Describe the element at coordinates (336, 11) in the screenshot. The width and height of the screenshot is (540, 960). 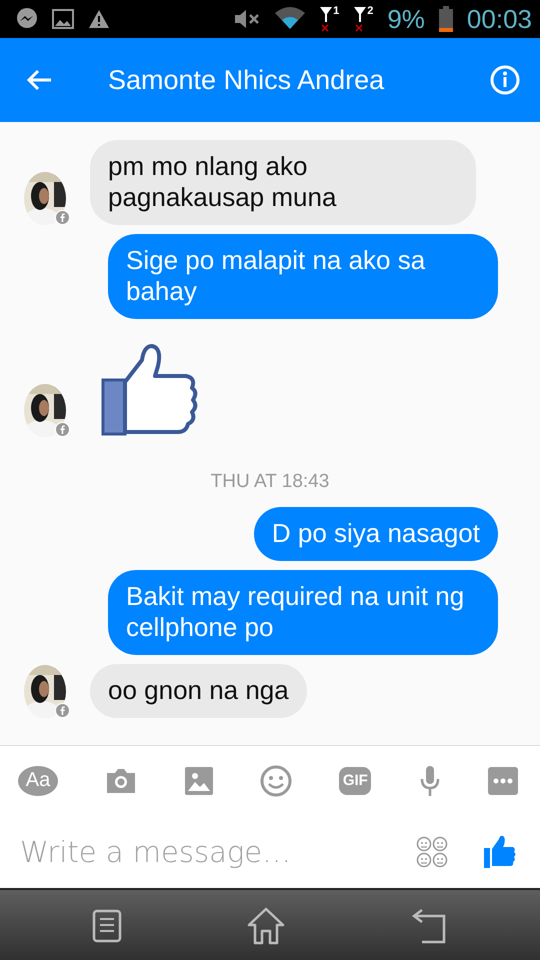
I see `sim-label: 1` at that location.